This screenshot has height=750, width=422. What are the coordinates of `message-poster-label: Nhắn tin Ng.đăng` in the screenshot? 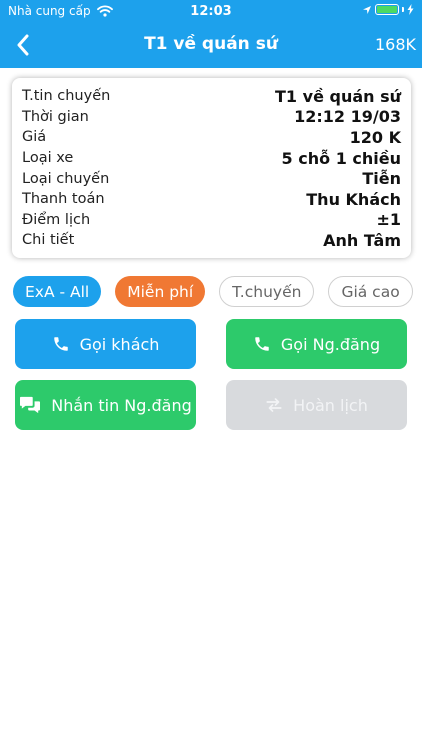 It's located at (121, 405).